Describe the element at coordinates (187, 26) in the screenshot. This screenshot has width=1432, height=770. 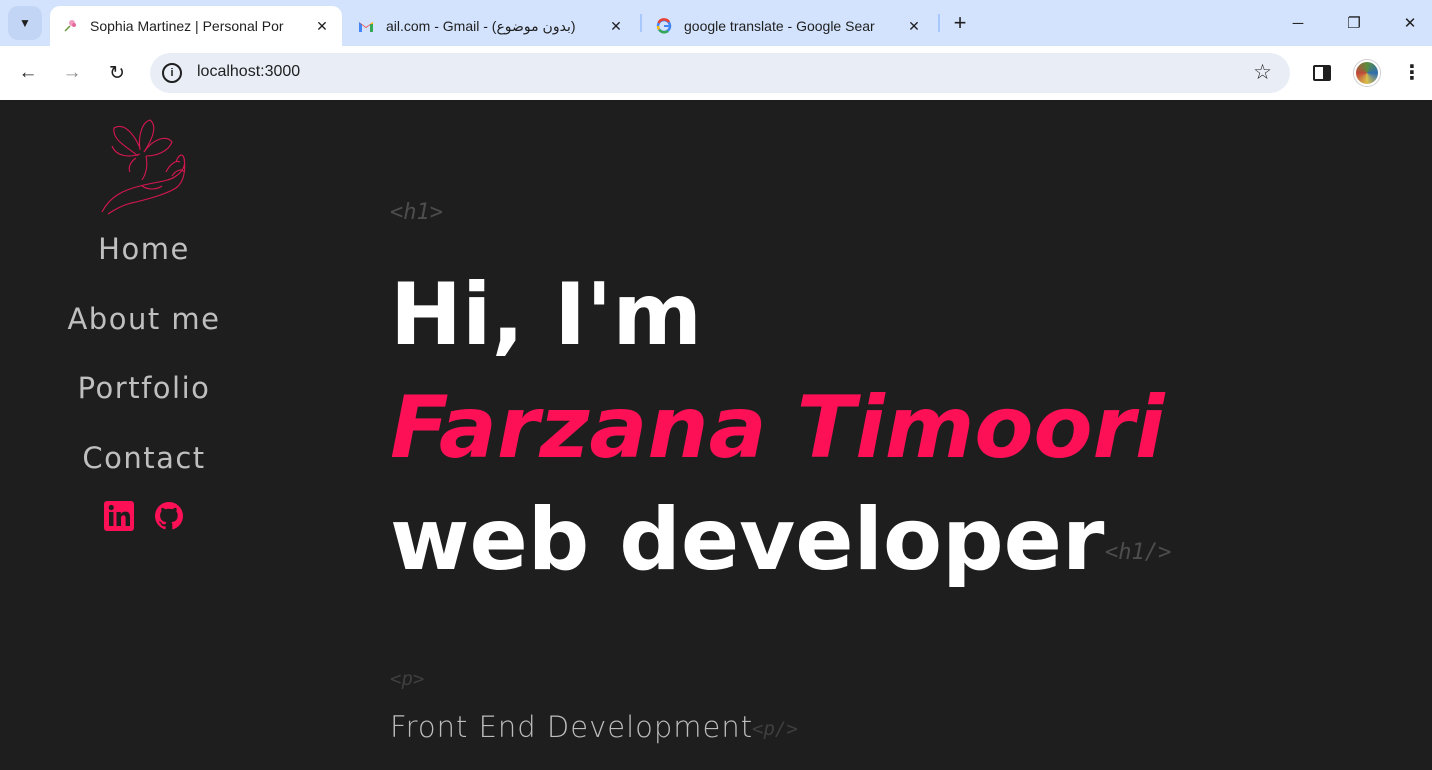
I see `tab-title: Sophia Martinez | Personal Por` at that location.